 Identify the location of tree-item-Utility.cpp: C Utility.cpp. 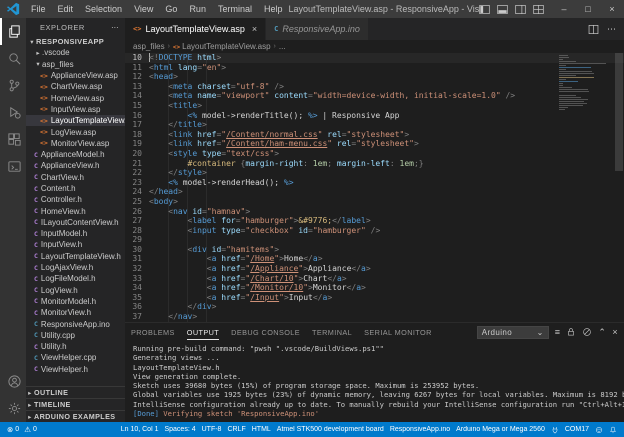
(75, 335).